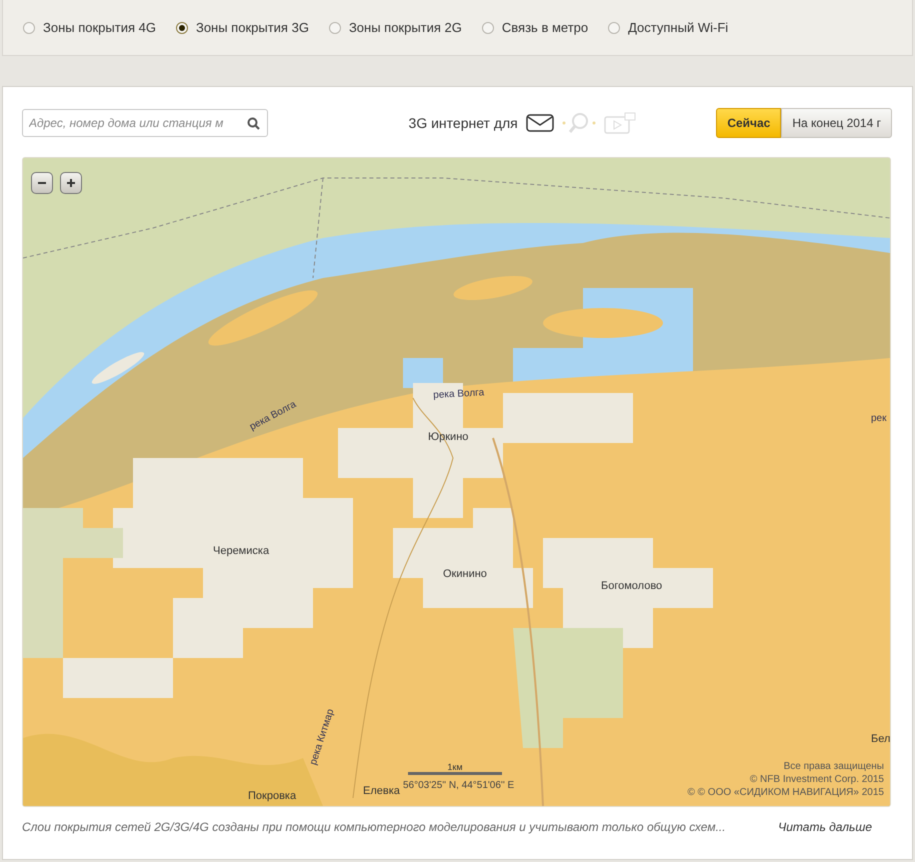 This screenshot has width=915, height=862. Describe the element at coordinates (381, 791) in the screenshot. I see `place-label: Елевка` at that location.